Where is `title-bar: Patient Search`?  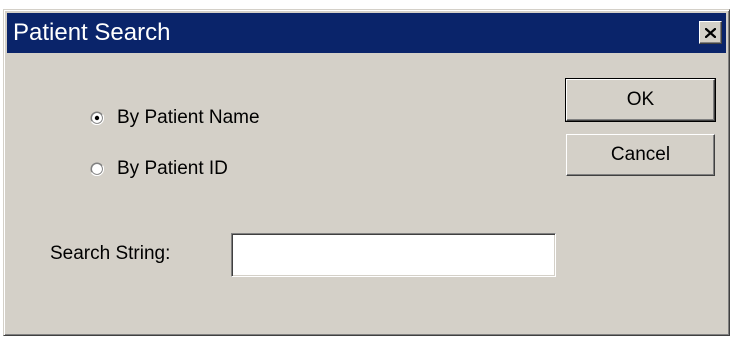
title-bar: Patient Search is located at coordinates (366, 33).